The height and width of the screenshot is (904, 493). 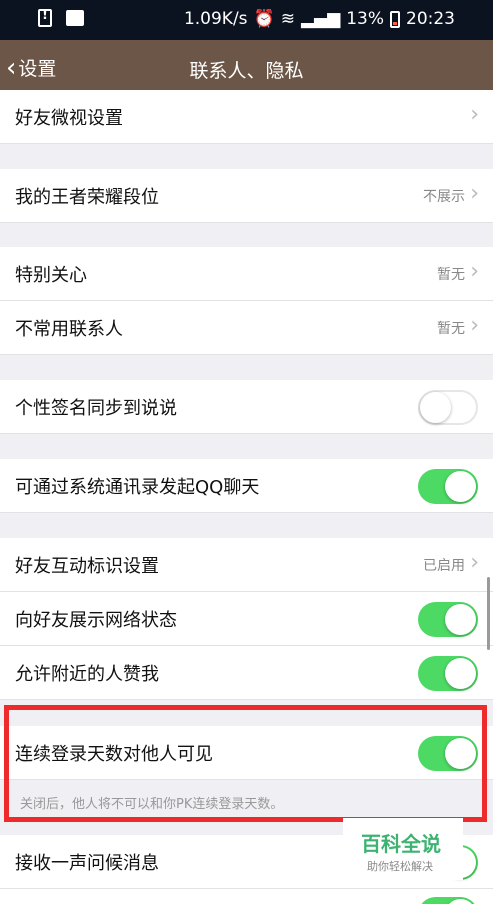 I want to click on image-icon, so click(x=75, y=18).